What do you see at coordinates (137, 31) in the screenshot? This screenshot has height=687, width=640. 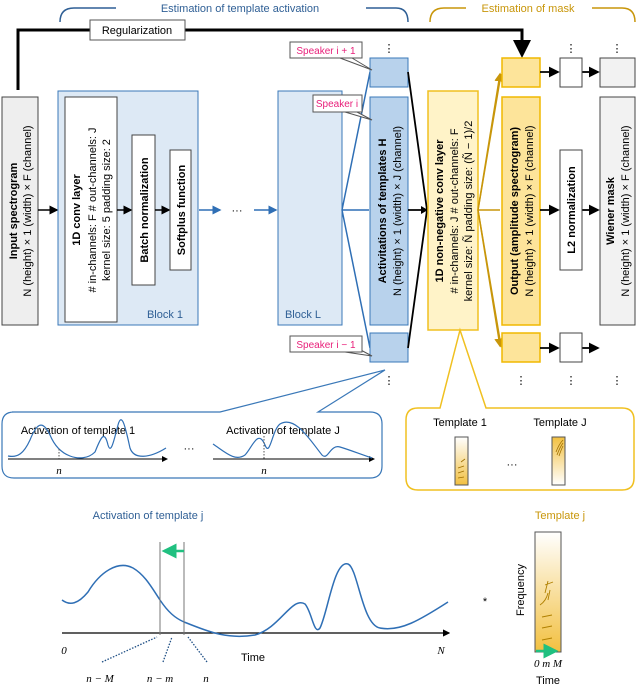 I see `regularization-label: Regularization` at bounding box center [137, 31].